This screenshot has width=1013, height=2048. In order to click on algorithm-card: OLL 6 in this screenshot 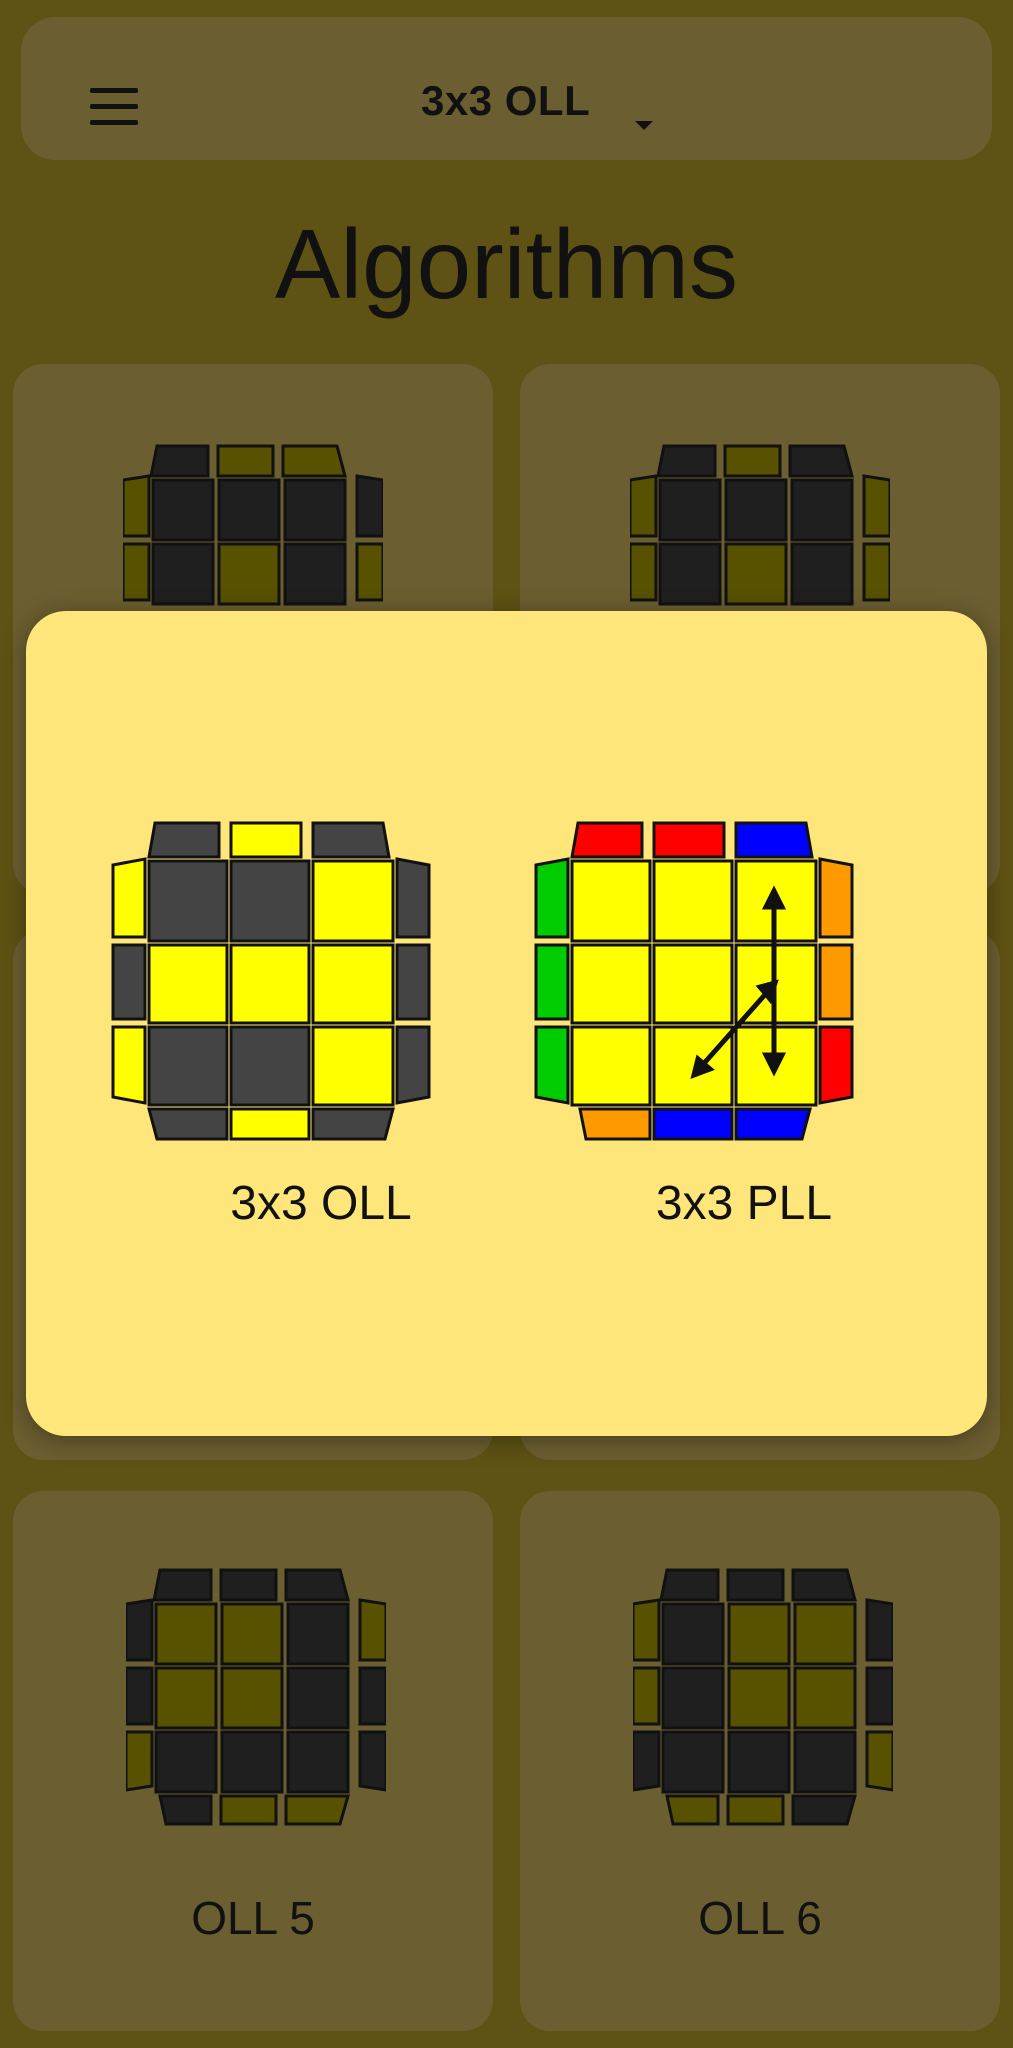, I will do `click(760, 1761)`.